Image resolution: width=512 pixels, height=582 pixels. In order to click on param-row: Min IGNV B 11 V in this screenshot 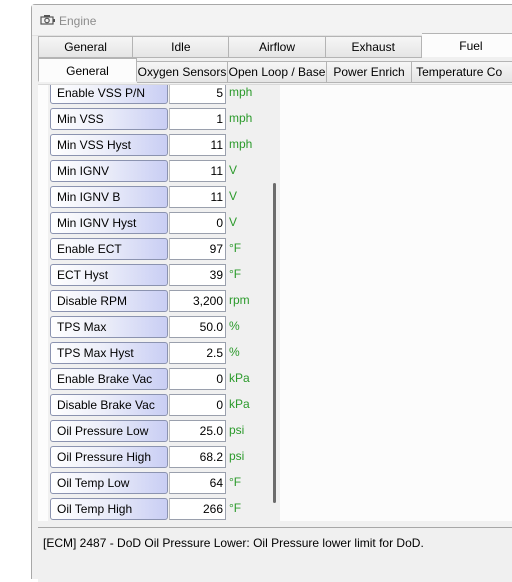, I will do `click(163, 198)`.